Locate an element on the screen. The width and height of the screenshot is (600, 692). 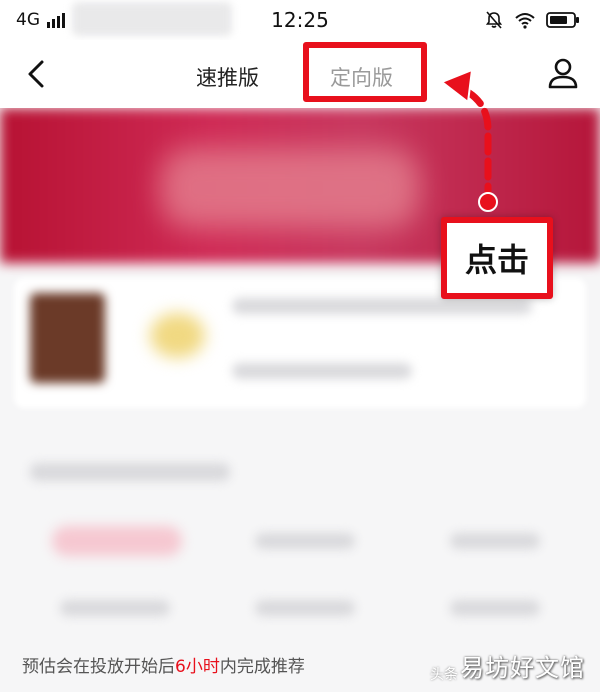
subtitle-placeholder is located at coordinates (322, 371).